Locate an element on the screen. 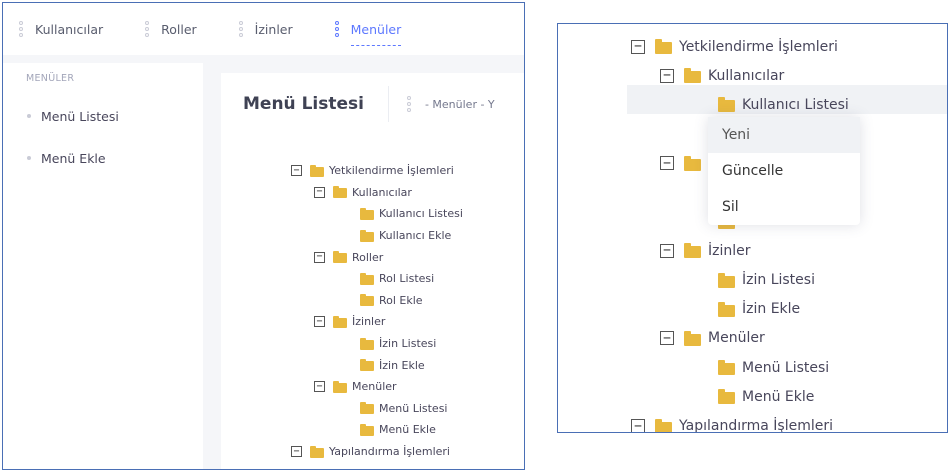 The width and height of the screenshot is (951, 475). context-menu: Yeni Güncelle Sil is located at coordinates (784, 171).